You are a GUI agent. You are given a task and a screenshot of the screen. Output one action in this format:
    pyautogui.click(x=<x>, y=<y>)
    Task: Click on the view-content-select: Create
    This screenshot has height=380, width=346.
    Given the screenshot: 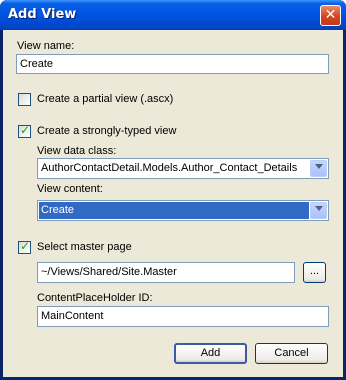 What is the action you would take?
    pyautogui.click(x=183, y=210)
    